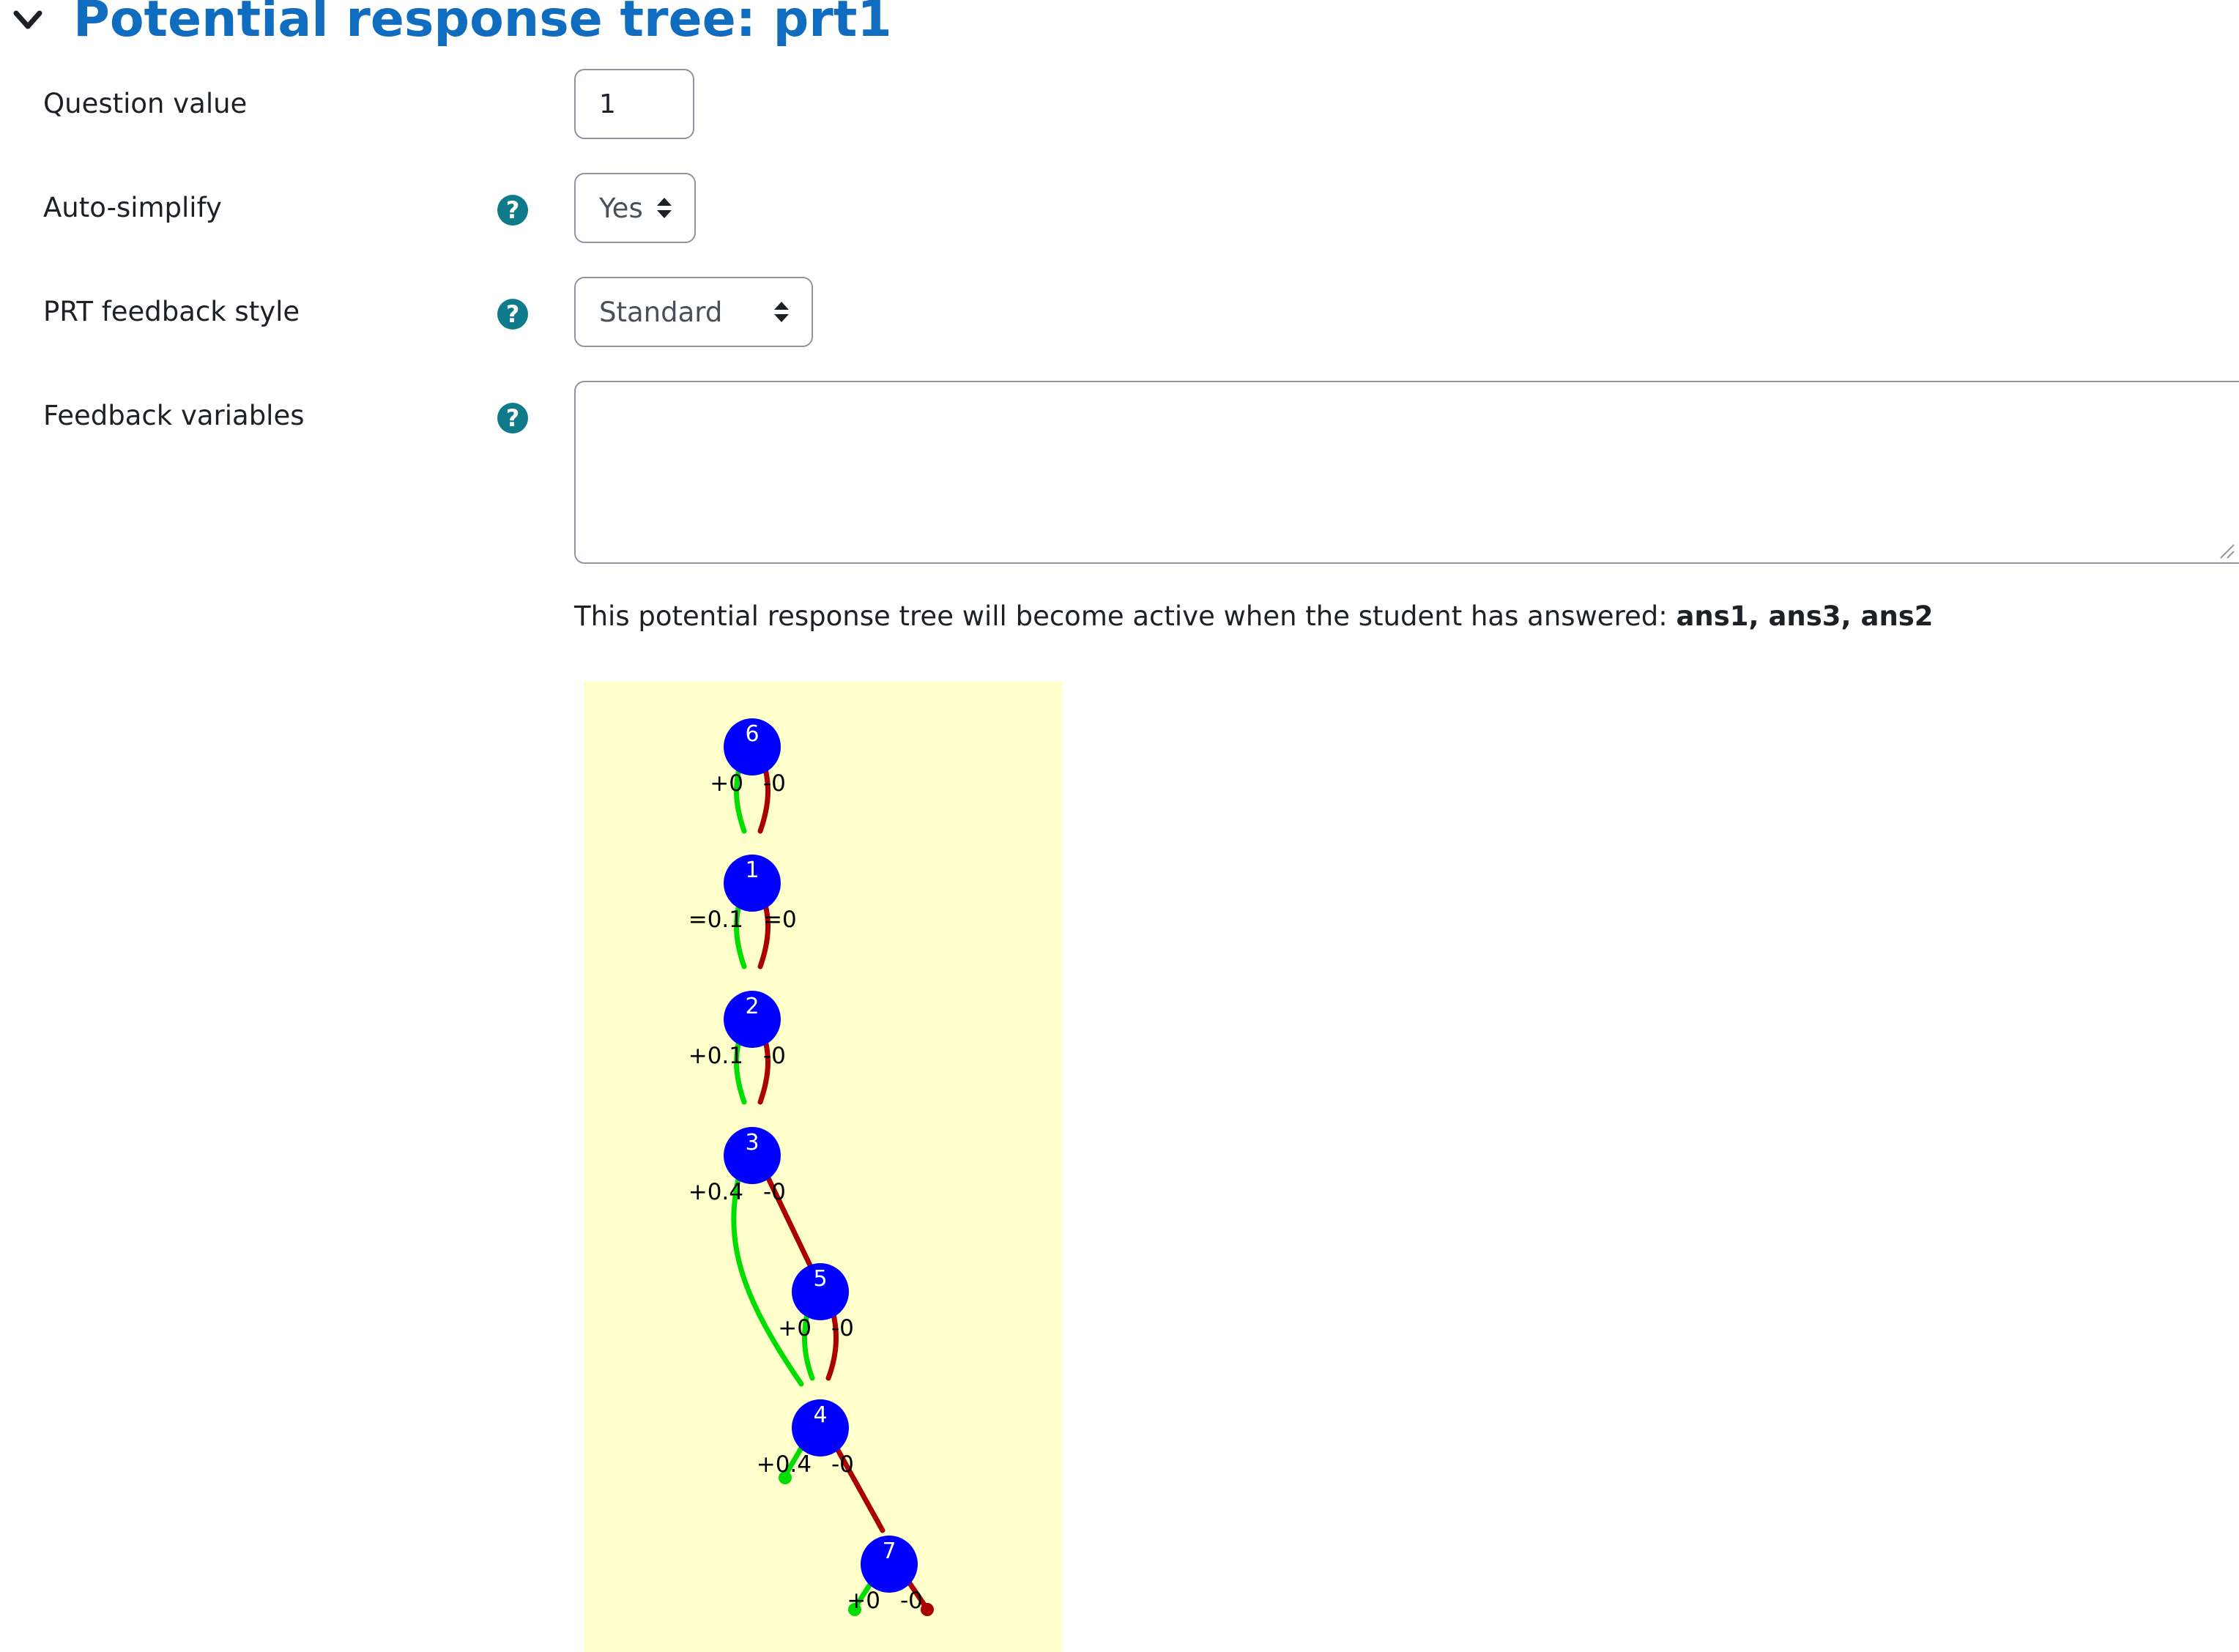 This screenshot has width=2239, height=1652. What do you see at coordinates (774, 1192) in the screenshot?
I see `edge-label-3-false: -0` at bounding box center [774, 1192].